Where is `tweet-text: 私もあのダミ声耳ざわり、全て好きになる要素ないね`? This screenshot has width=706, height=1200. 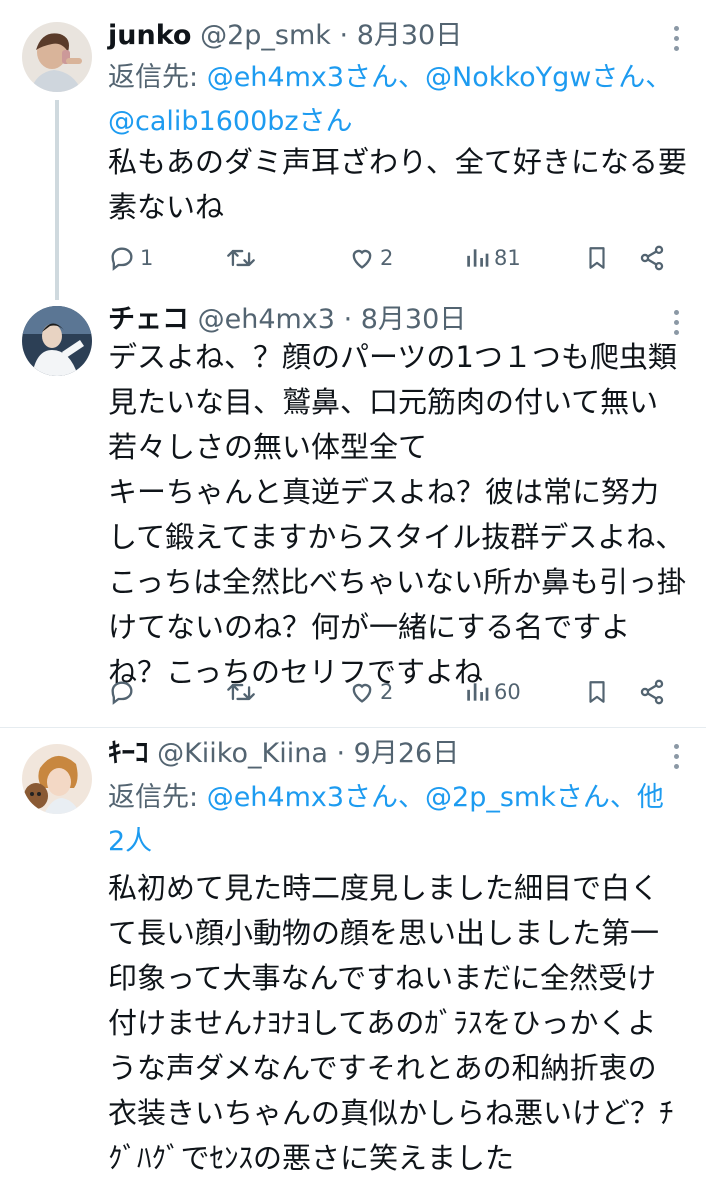
tweet-text: 私もあのダミ声耳ざわり、全て好きになる要素ないね is located at coordinates (397, 184).